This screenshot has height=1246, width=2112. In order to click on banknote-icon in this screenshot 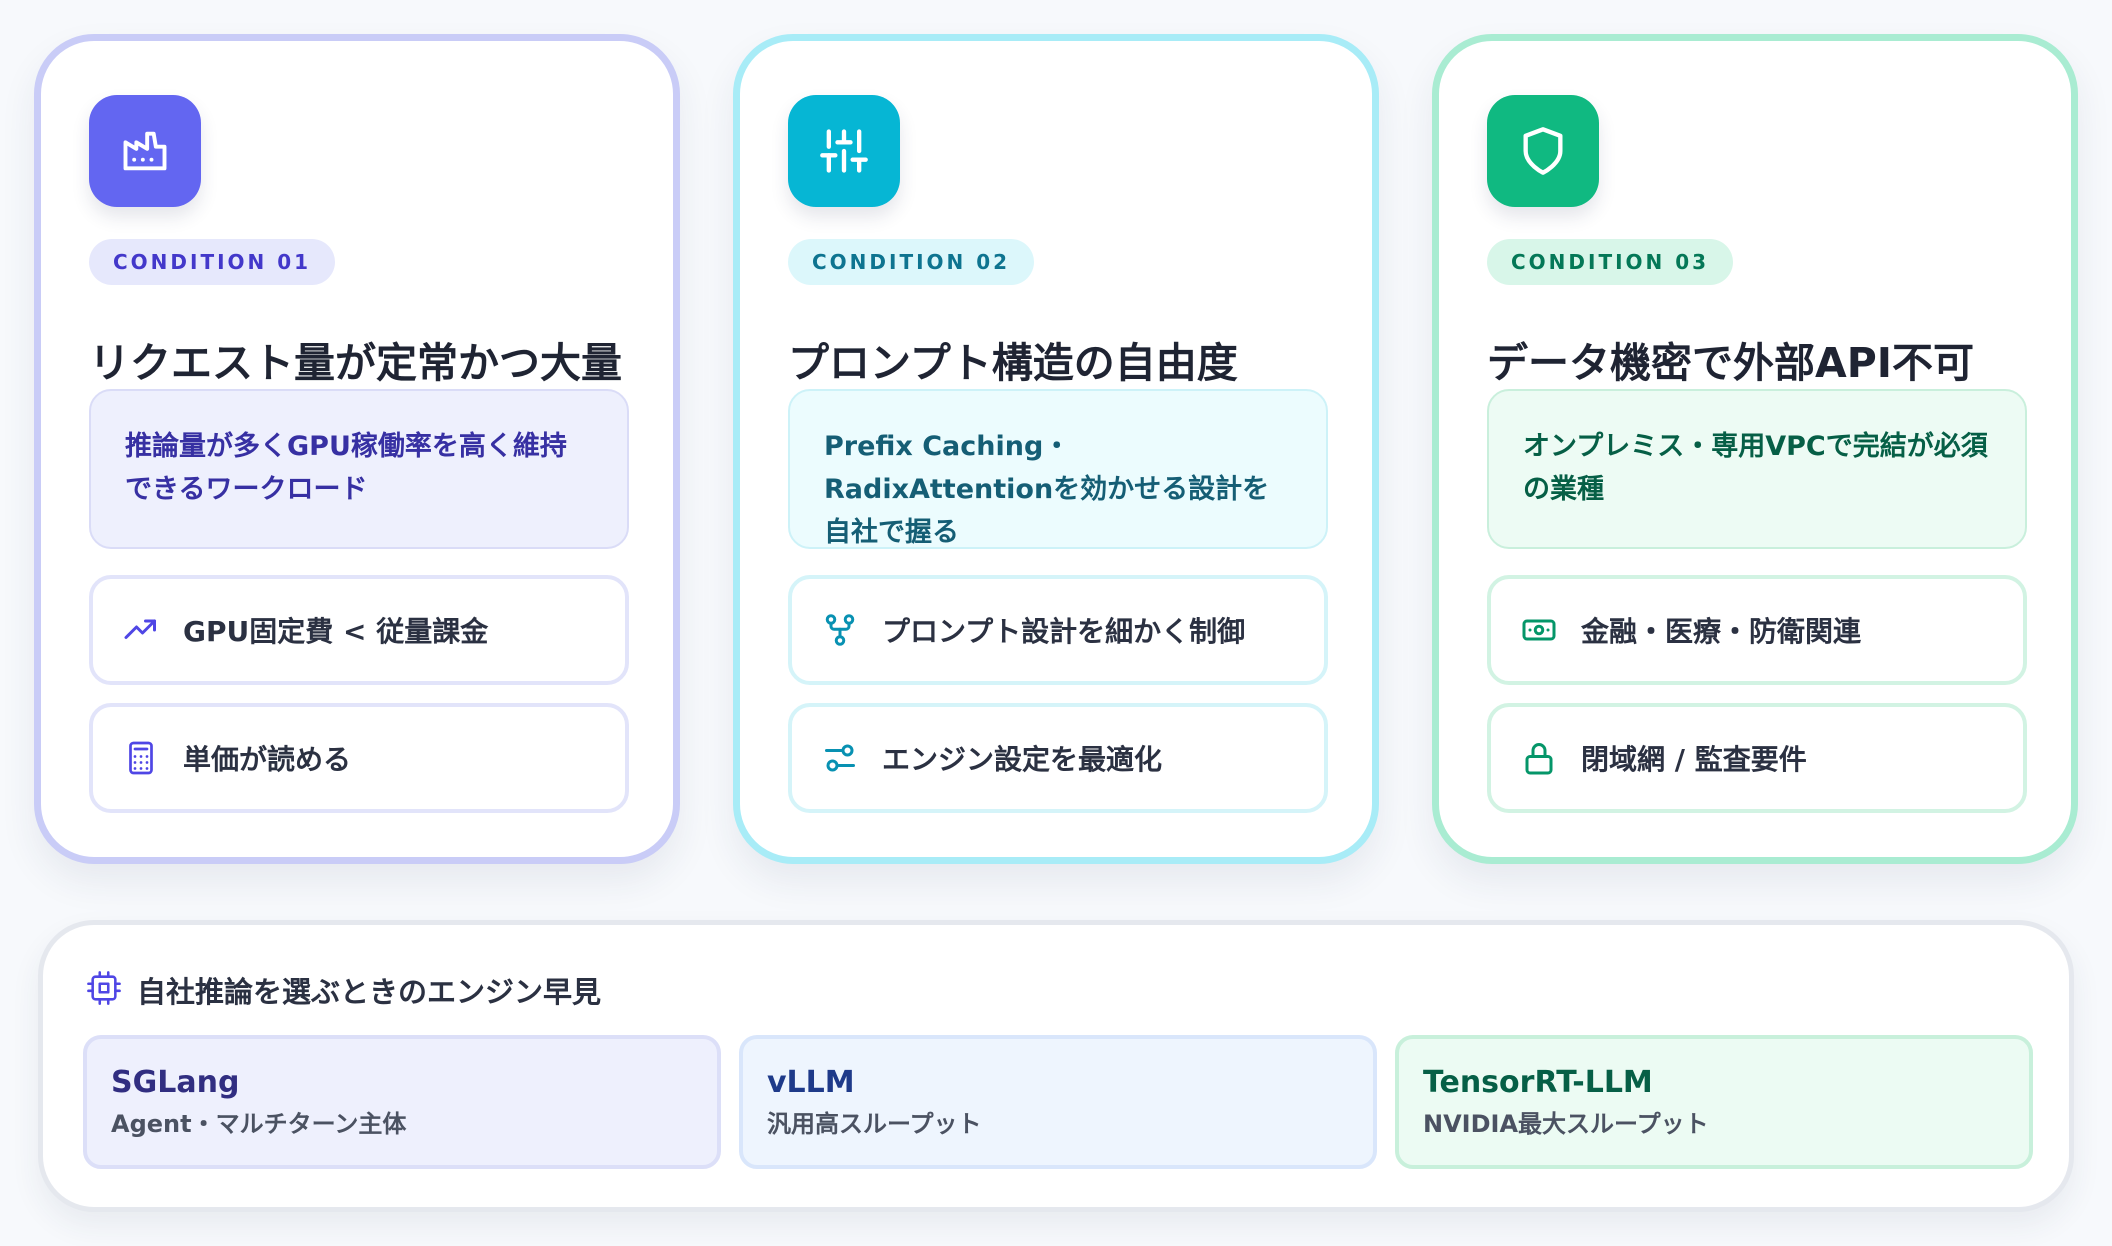, I will do `click(1539, 630)`.